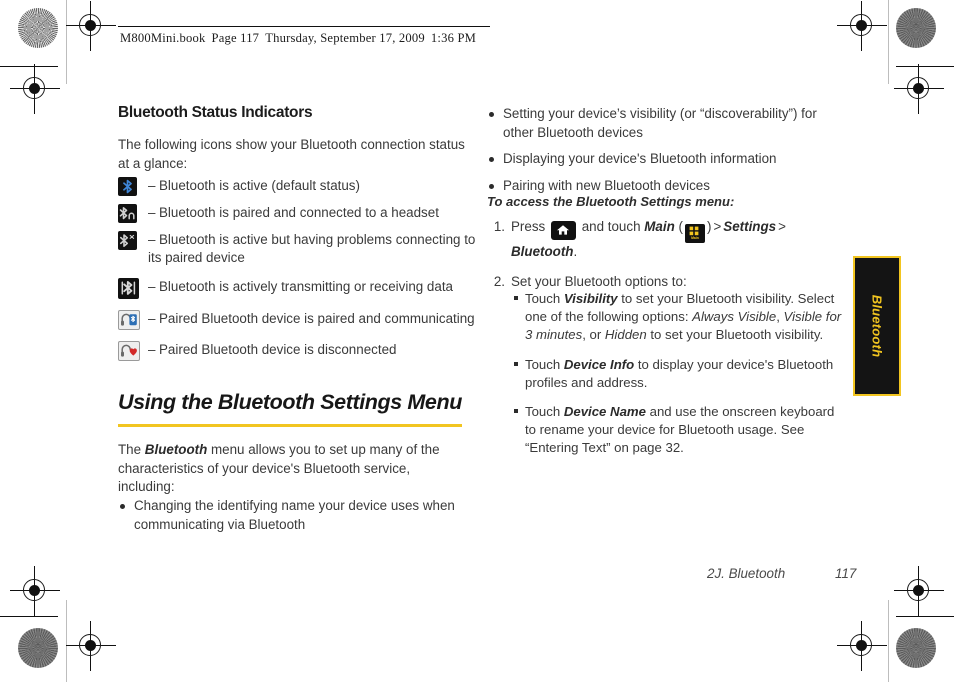 The width and height of the screenshot is (954, 682). Describe the element at coordinates (127, 186) in the screenshot. I see `bluetooth-active-icon` at that location.